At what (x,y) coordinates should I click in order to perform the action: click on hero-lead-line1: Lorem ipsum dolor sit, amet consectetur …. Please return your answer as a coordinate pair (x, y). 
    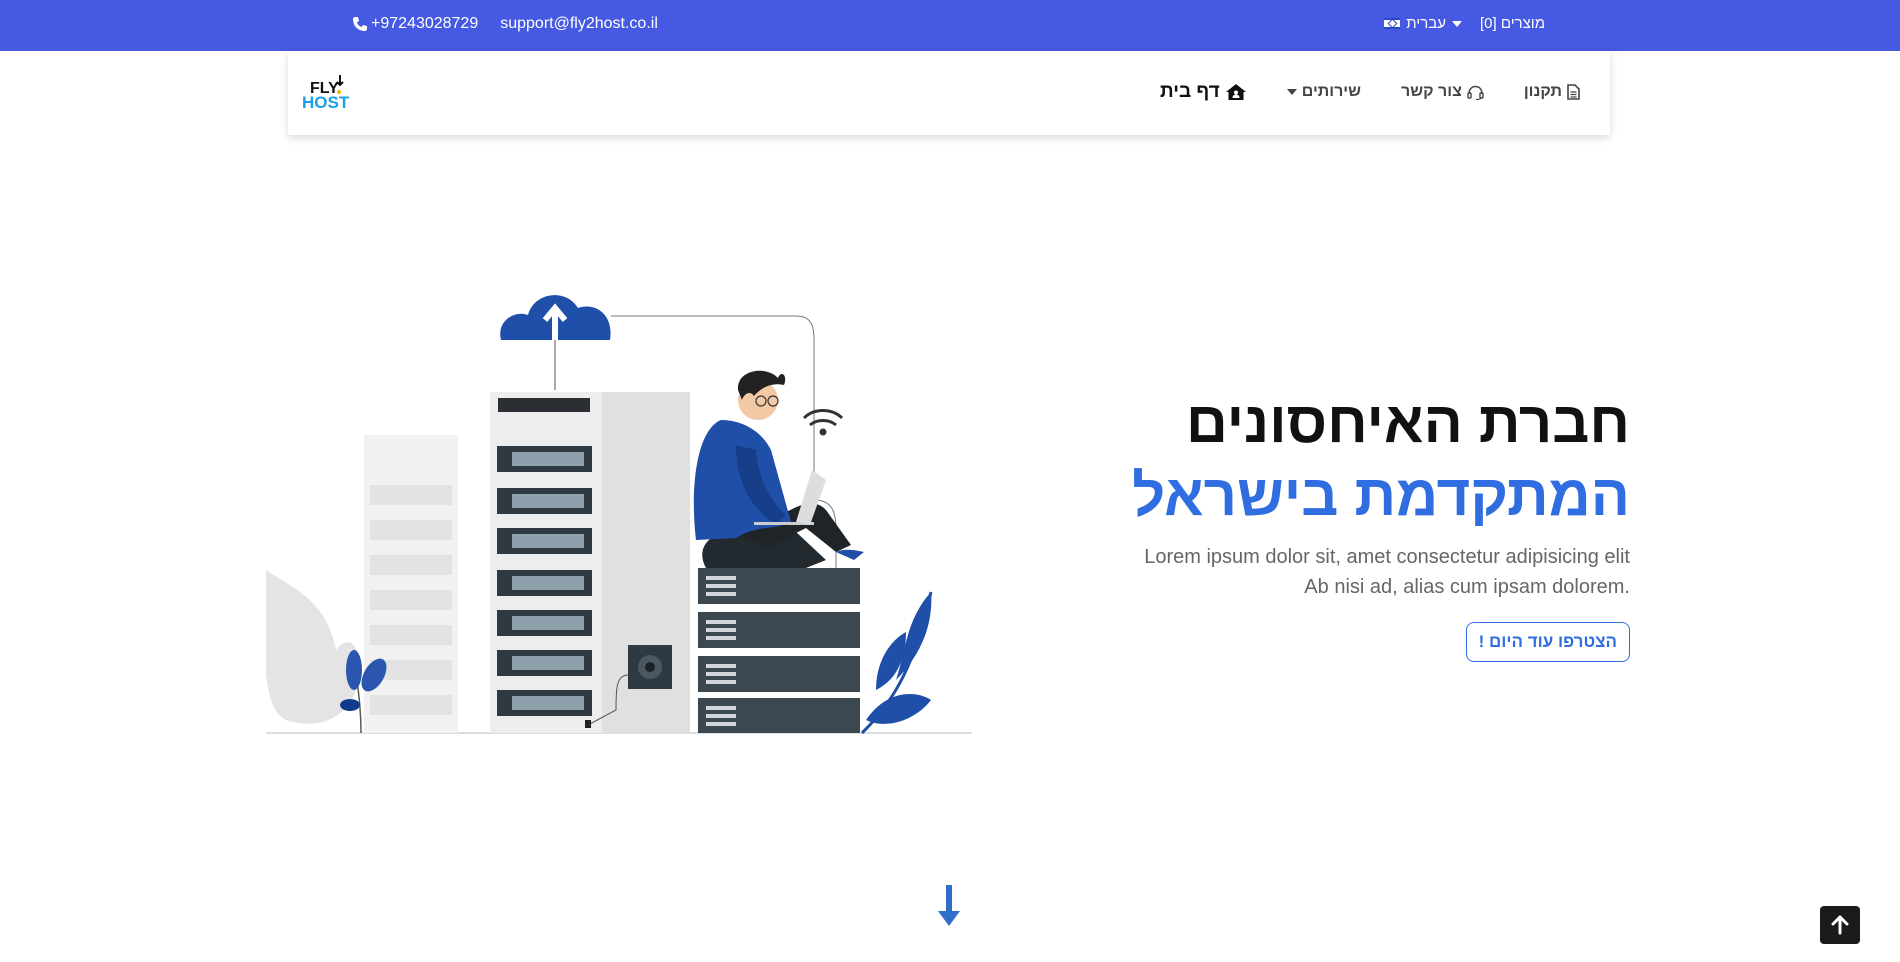
    Looking at the image, I should click on (1387, 557).